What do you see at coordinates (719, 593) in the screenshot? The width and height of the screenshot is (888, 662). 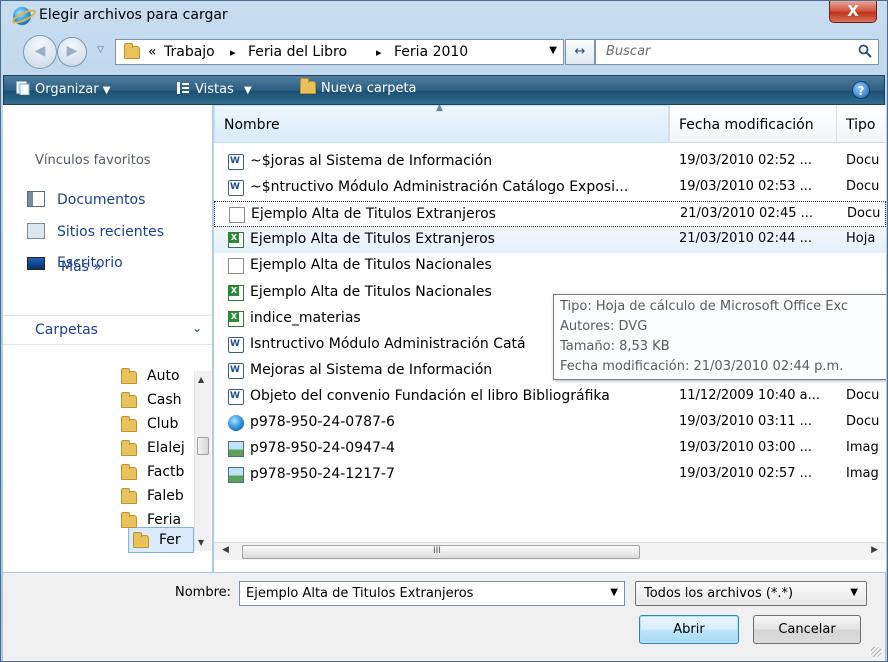 I see `file-type-value: Todos los archivos (*.*)` at bounding box center [719, 593].